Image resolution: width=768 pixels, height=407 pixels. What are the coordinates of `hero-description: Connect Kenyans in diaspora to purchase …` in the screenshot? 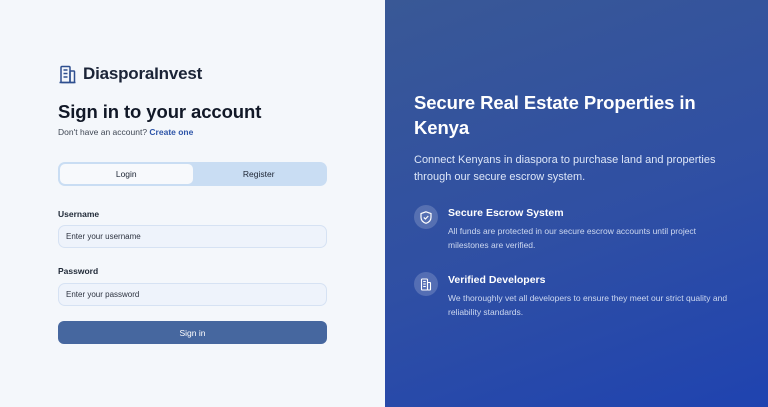 It's located at (565, 168).